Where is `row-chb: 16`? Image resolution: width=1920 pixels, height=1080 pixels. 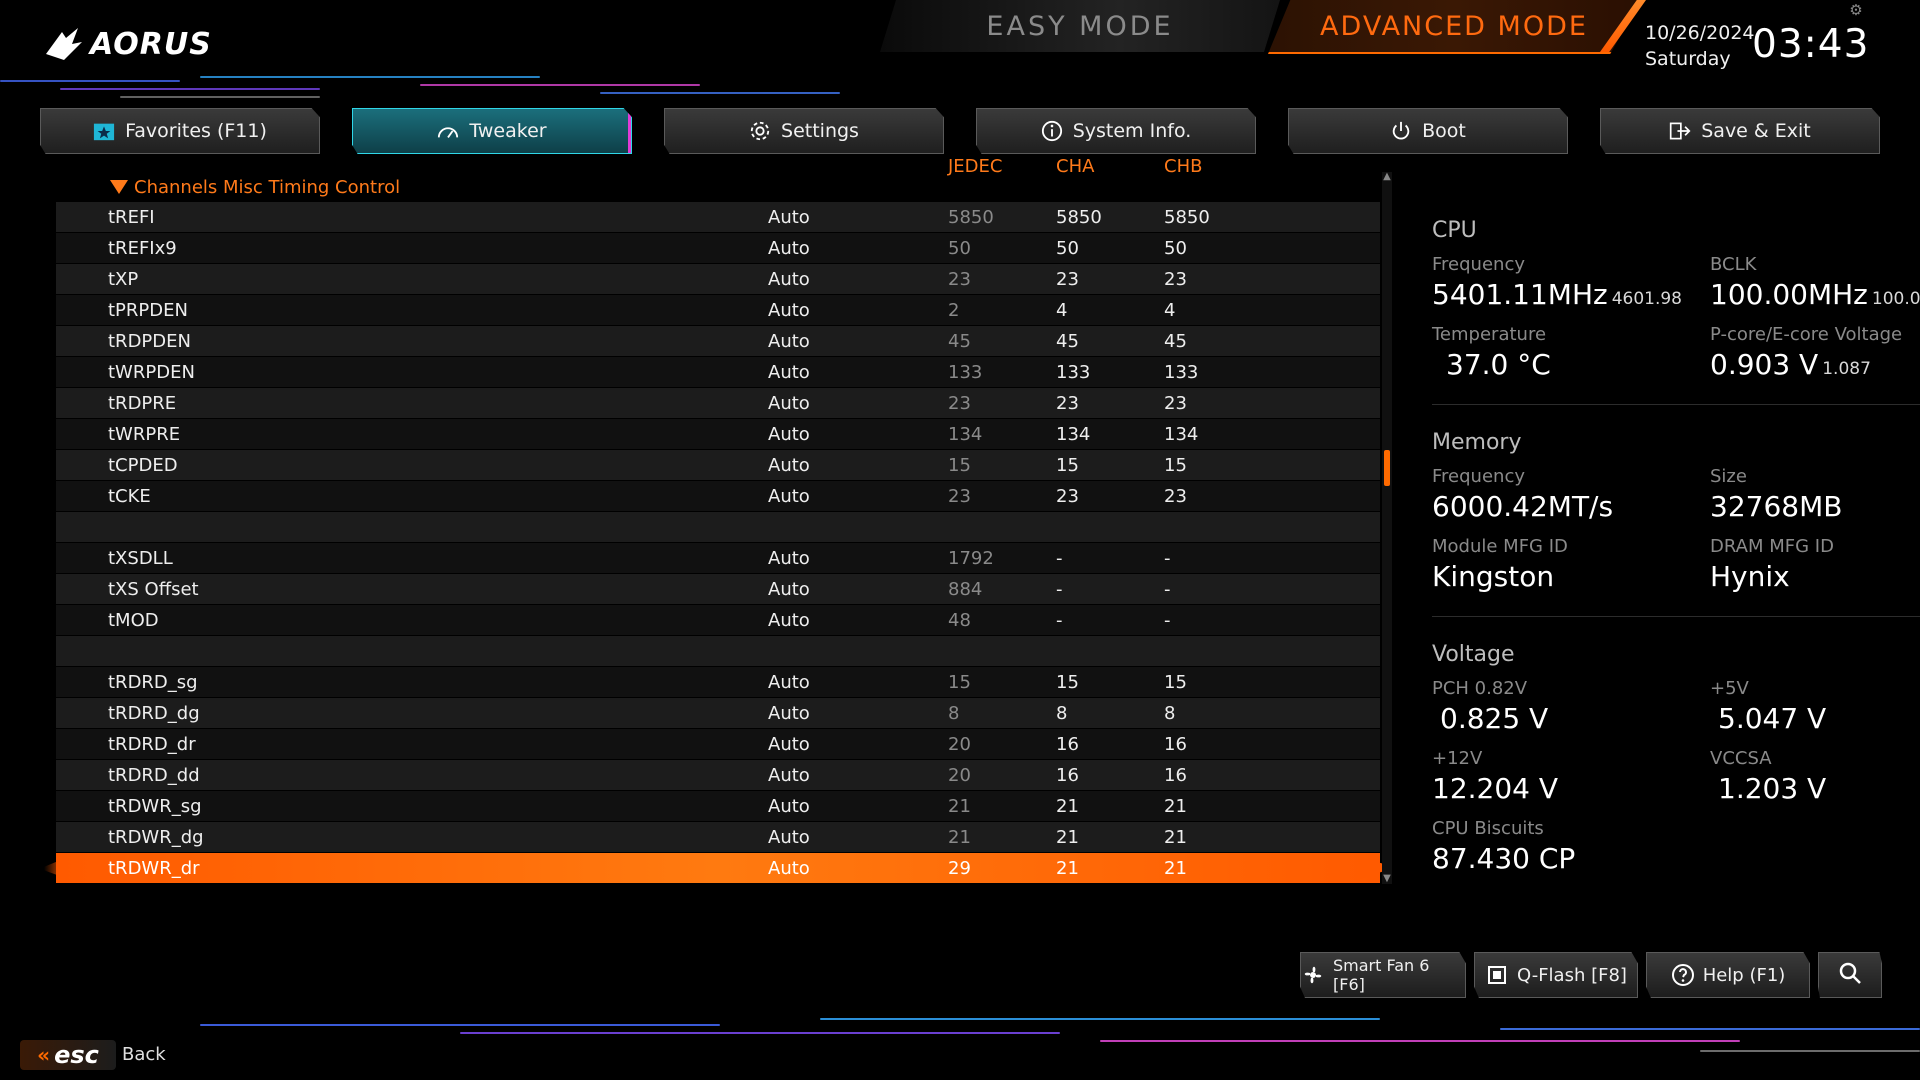
row-chb: 16 is located at coordinates (1175, 775).